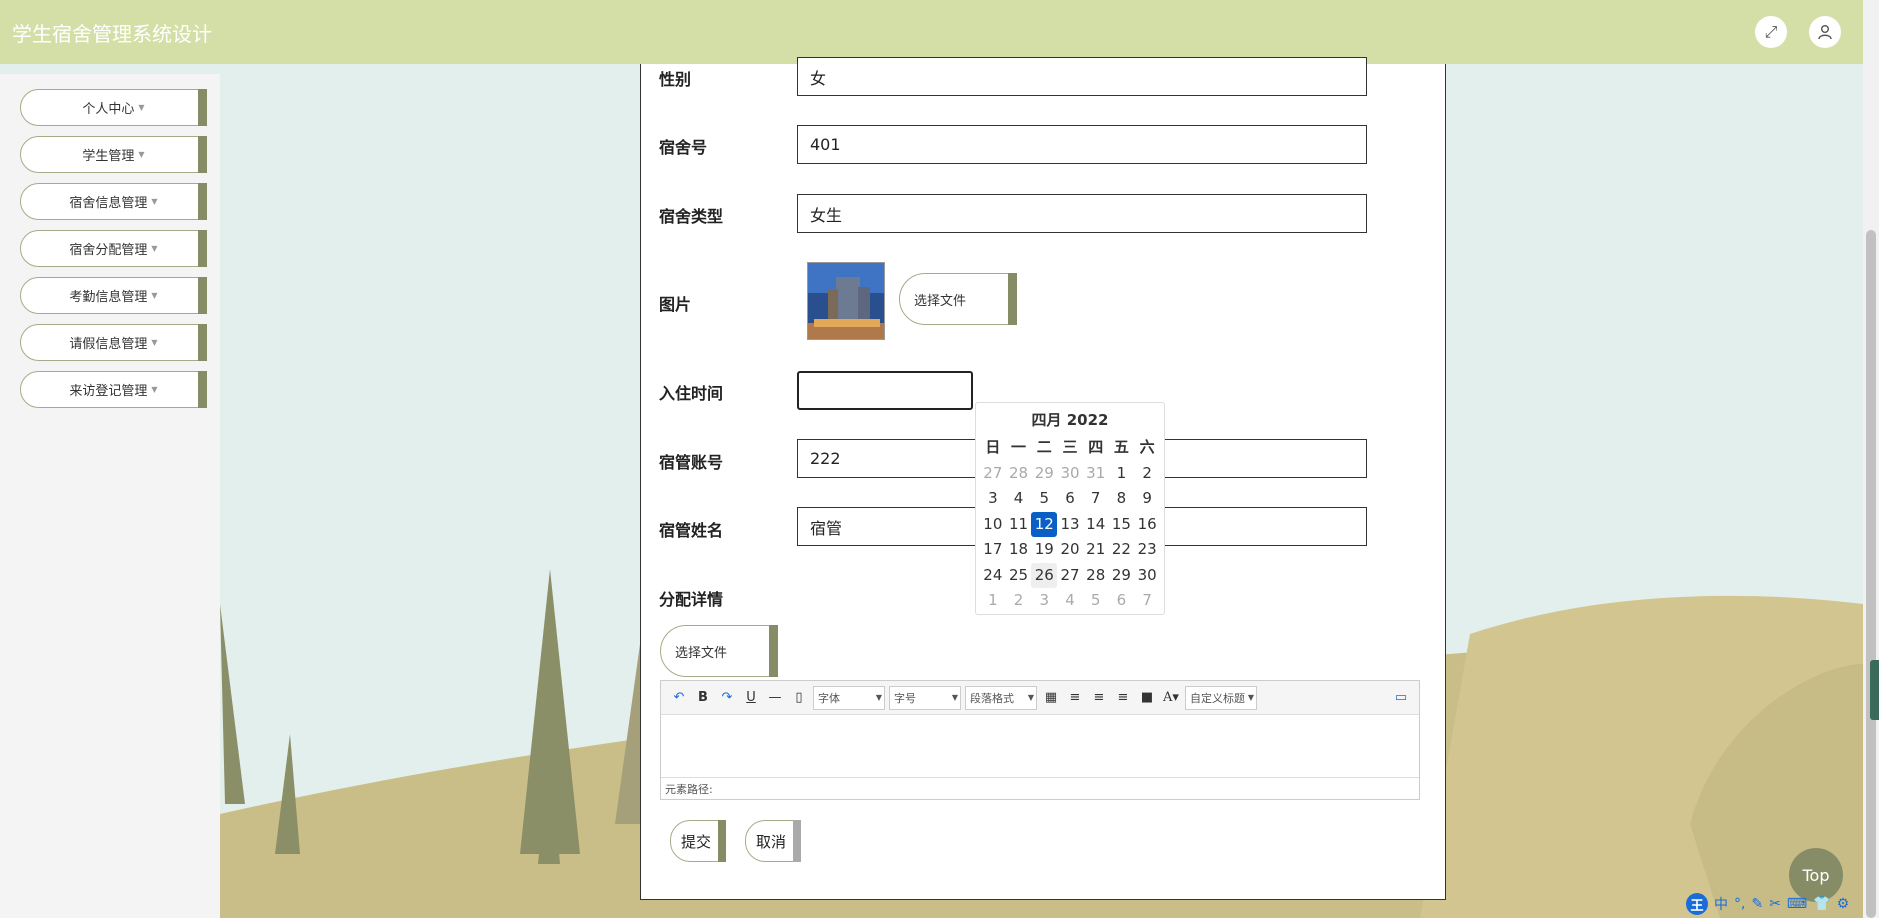 This screenshot has width=1879, height=918. I want to click on date-cell: 18, so click(1019, 550).